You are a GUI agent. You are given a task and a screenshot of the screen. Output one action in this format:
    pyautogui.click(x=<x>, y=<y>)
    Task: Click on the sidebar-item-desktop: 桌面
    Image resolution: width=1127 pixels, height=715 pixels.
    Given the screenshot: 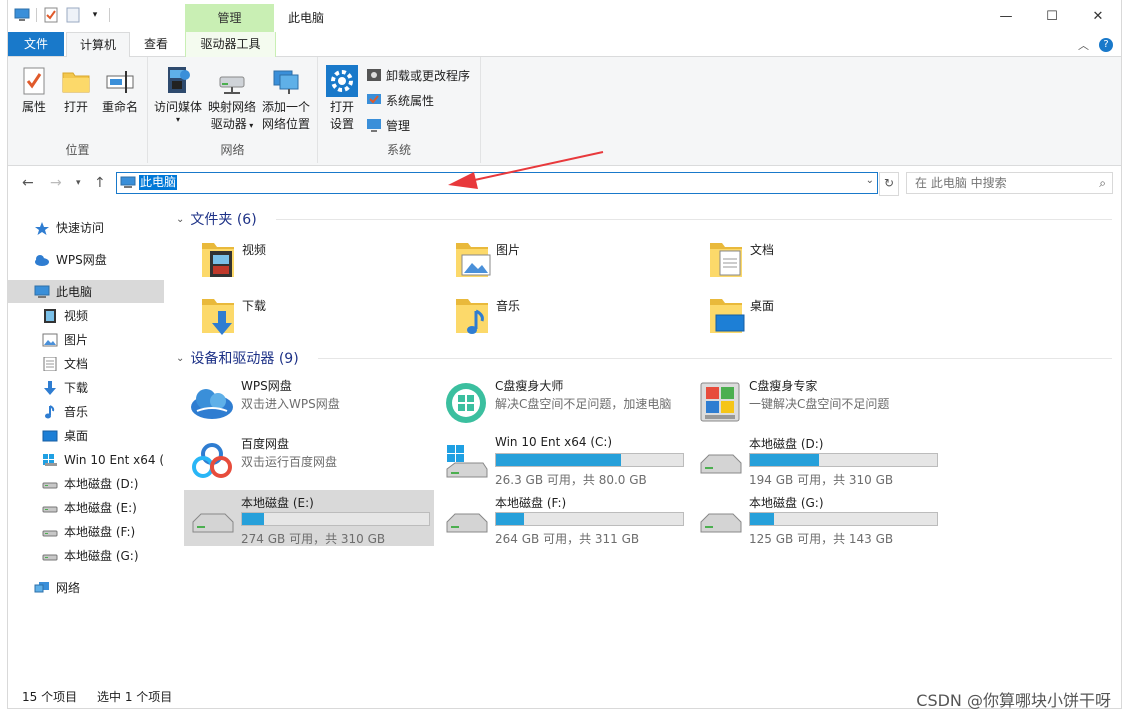 What is the action you would take?
    pyautogui.click(x=86, y=435)
    